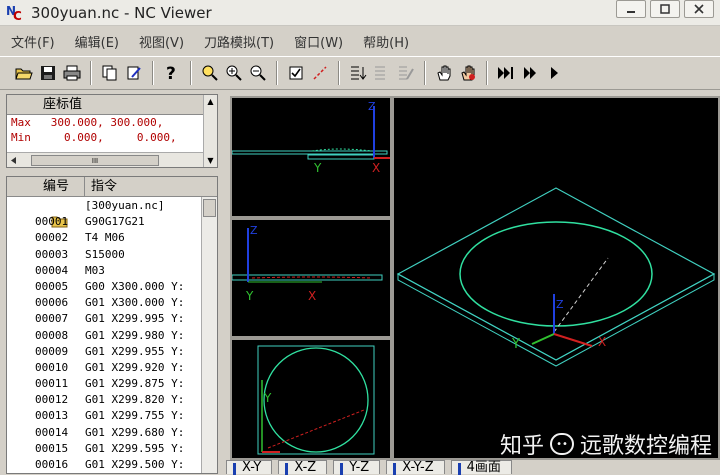 Image resolution: width=720 pixels, height=475 pixels. I want to click on code-row: 00012 G01 X299.820 Y:, so click(112, 400).